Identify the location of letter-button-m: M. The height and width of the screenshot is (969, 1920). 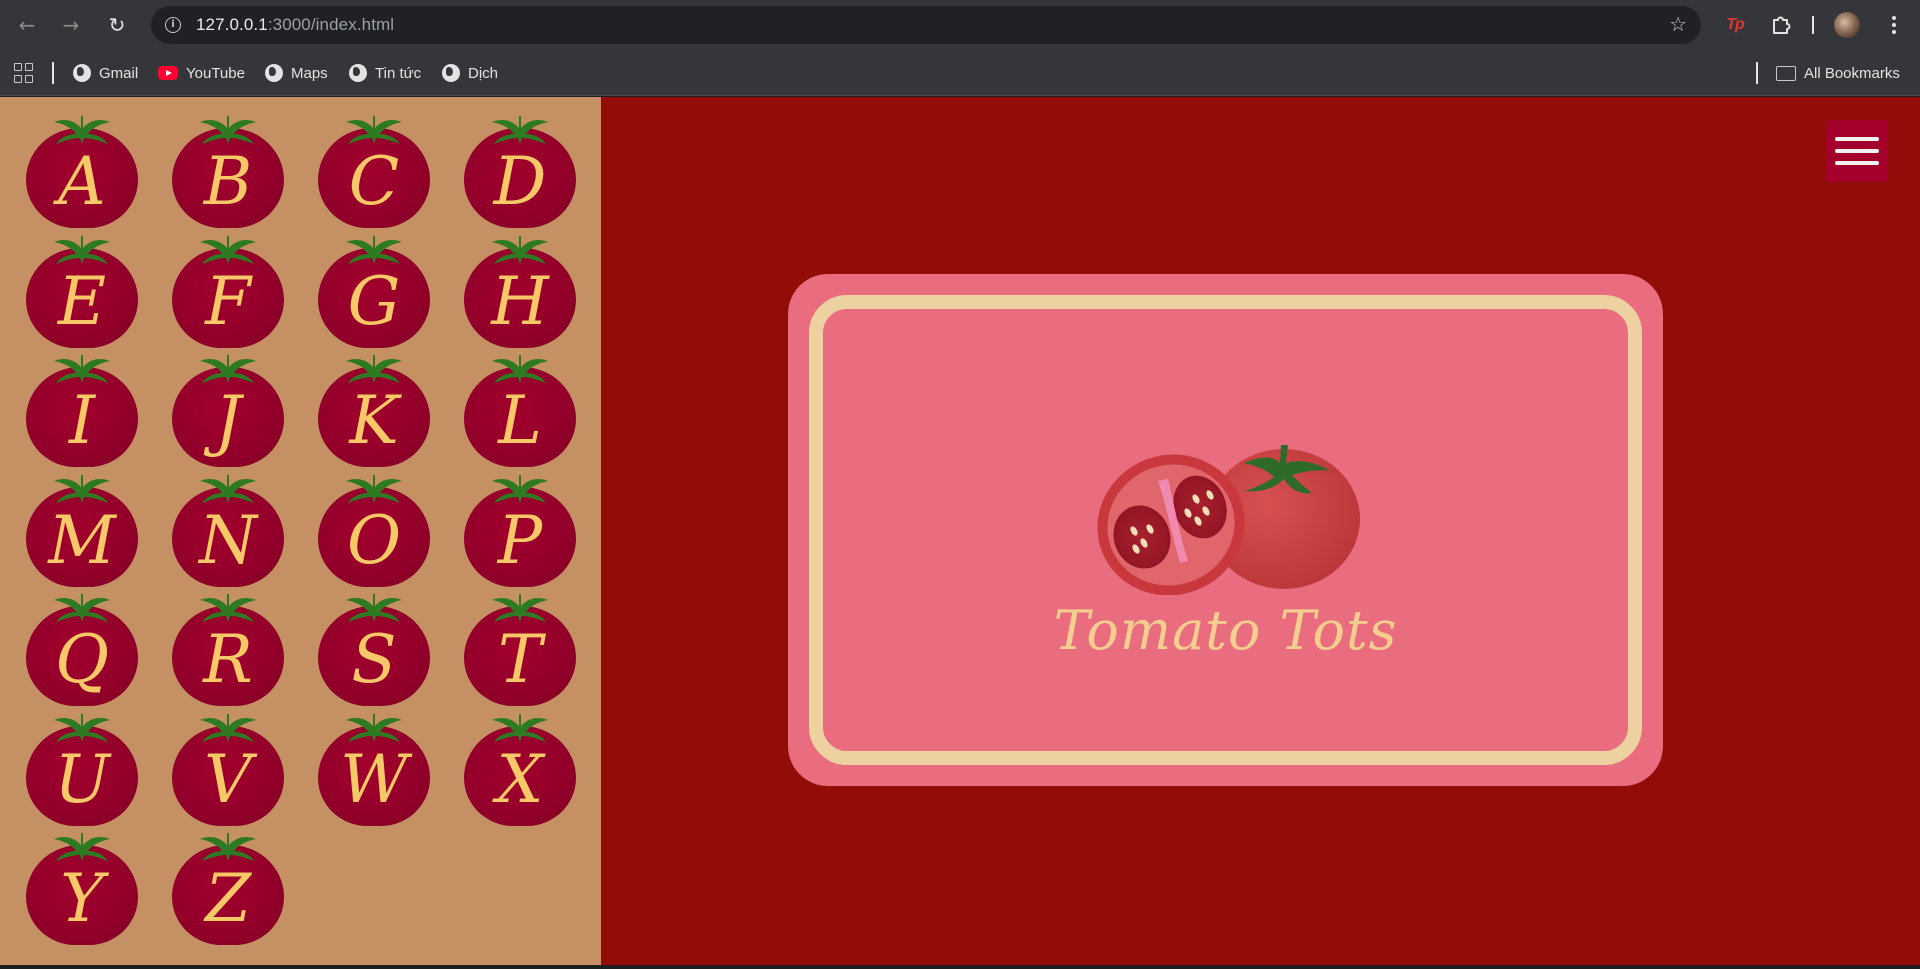
(82, 529).